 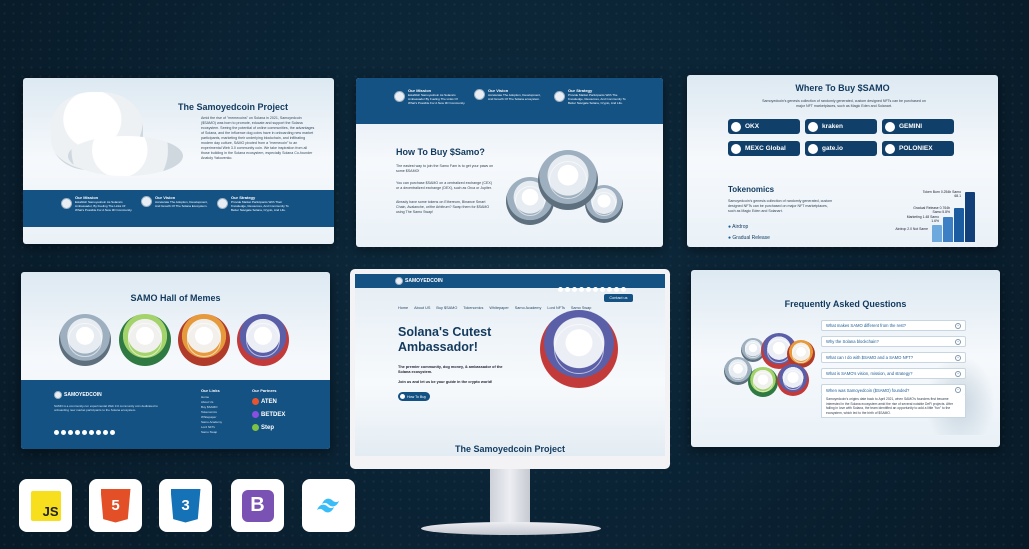 I want to click on samoyed-body, so click(x=125, y=156).